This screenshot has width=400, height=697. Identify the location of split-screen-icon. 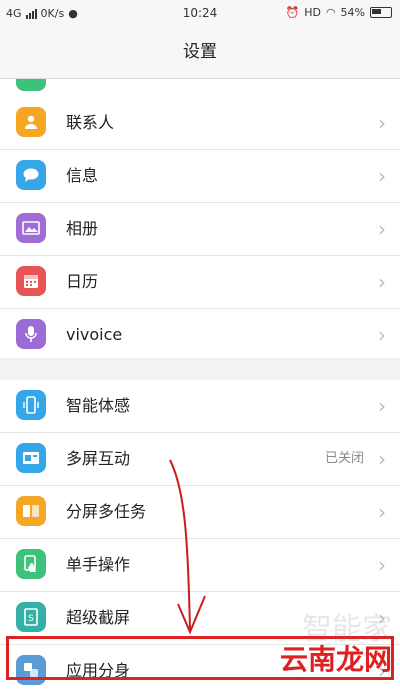
(31, 511).